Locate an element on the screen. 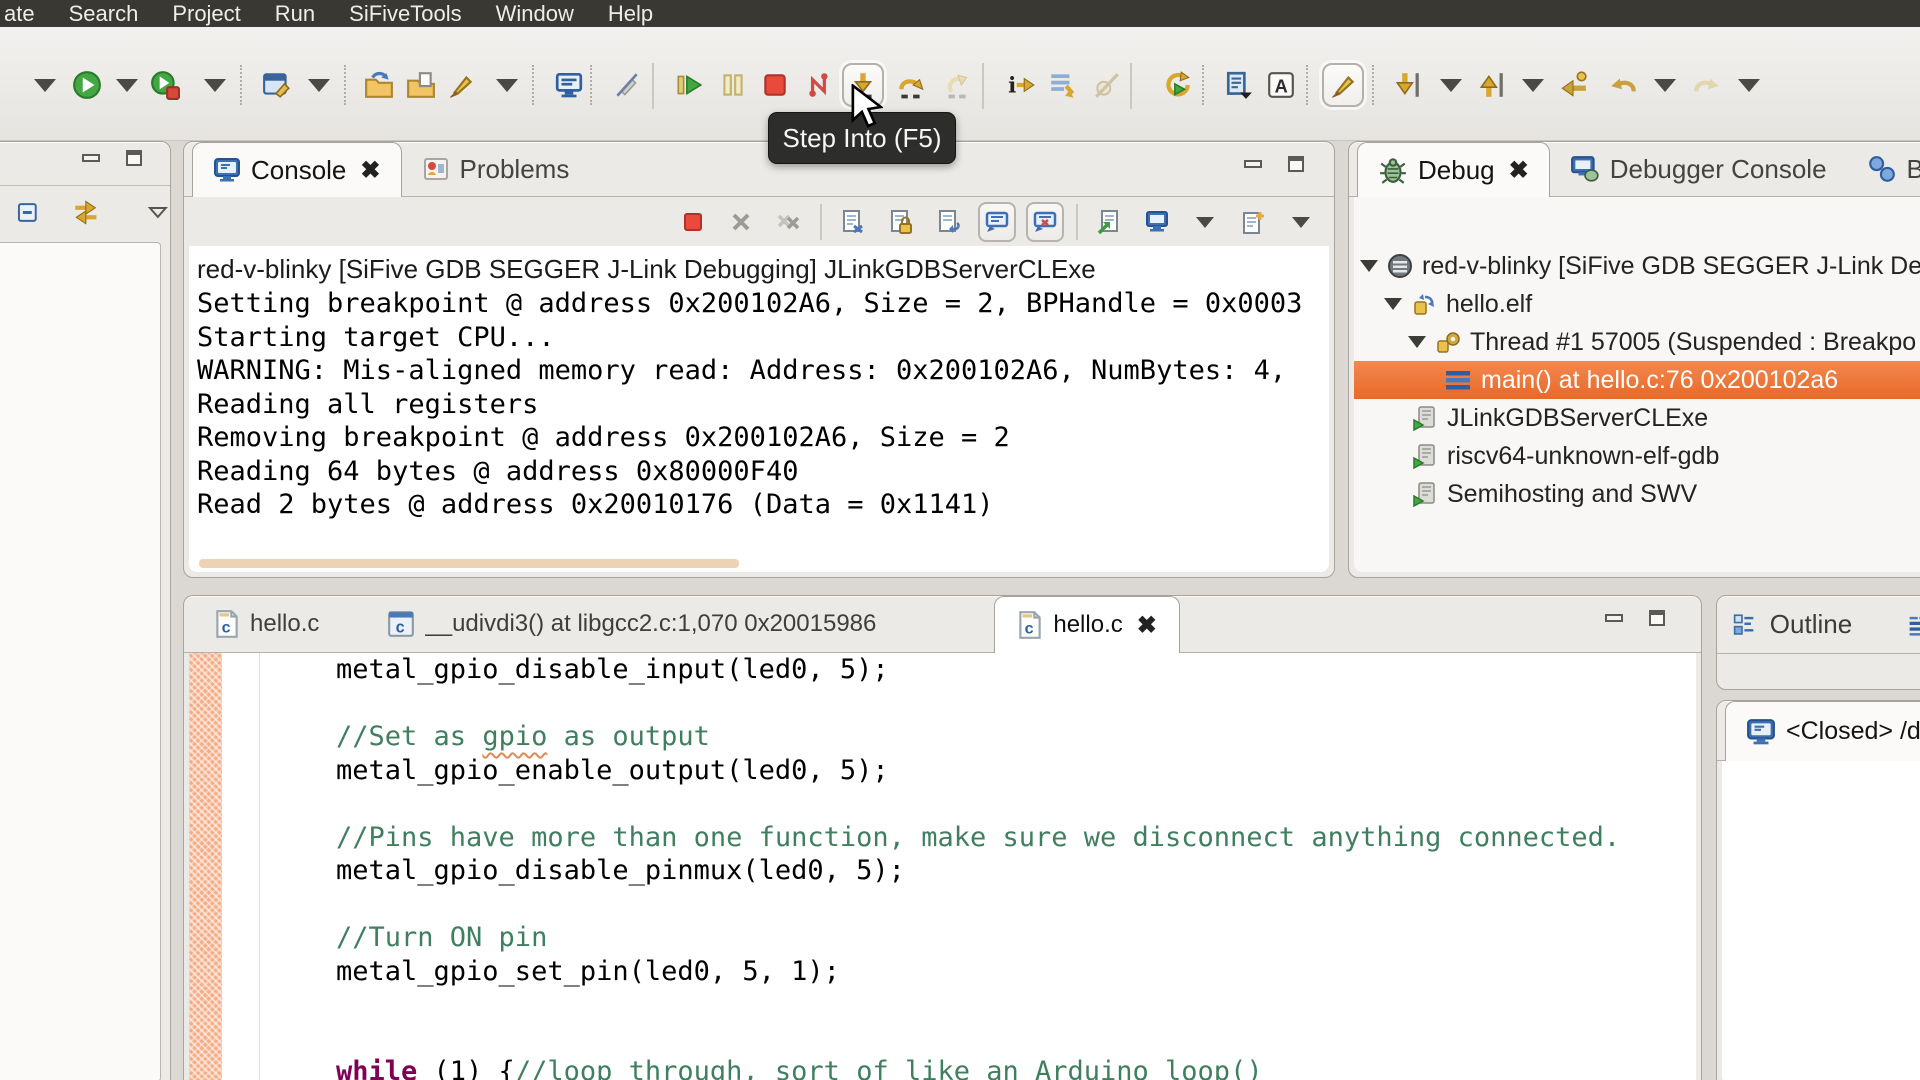 The image size is (1920, 1080). back-dropdown is located at coordinates (1665, 85).